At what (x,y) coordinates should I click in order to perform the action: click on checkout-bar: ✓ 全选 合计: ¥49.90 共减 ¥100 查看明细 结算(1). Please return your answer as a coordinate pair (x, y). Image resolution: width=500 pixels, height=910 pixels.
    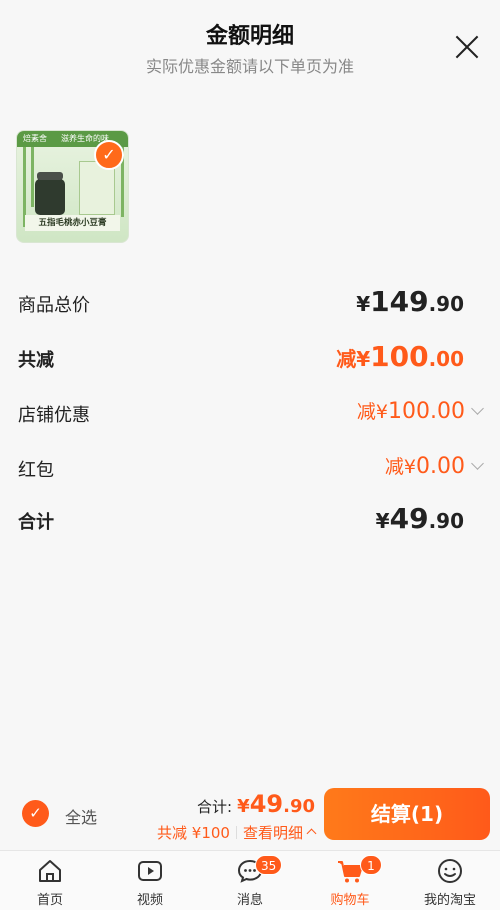
    Looking at the image, I should click on (250, 816).